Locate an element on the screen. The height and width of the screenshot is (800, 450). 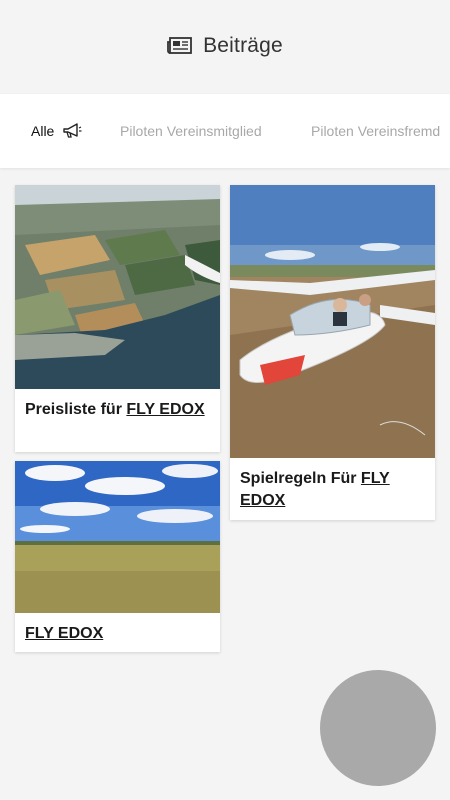
tab-piloten-vereinsfremd: Piloten Vereinsfremd is located at coordinates (375, 131).